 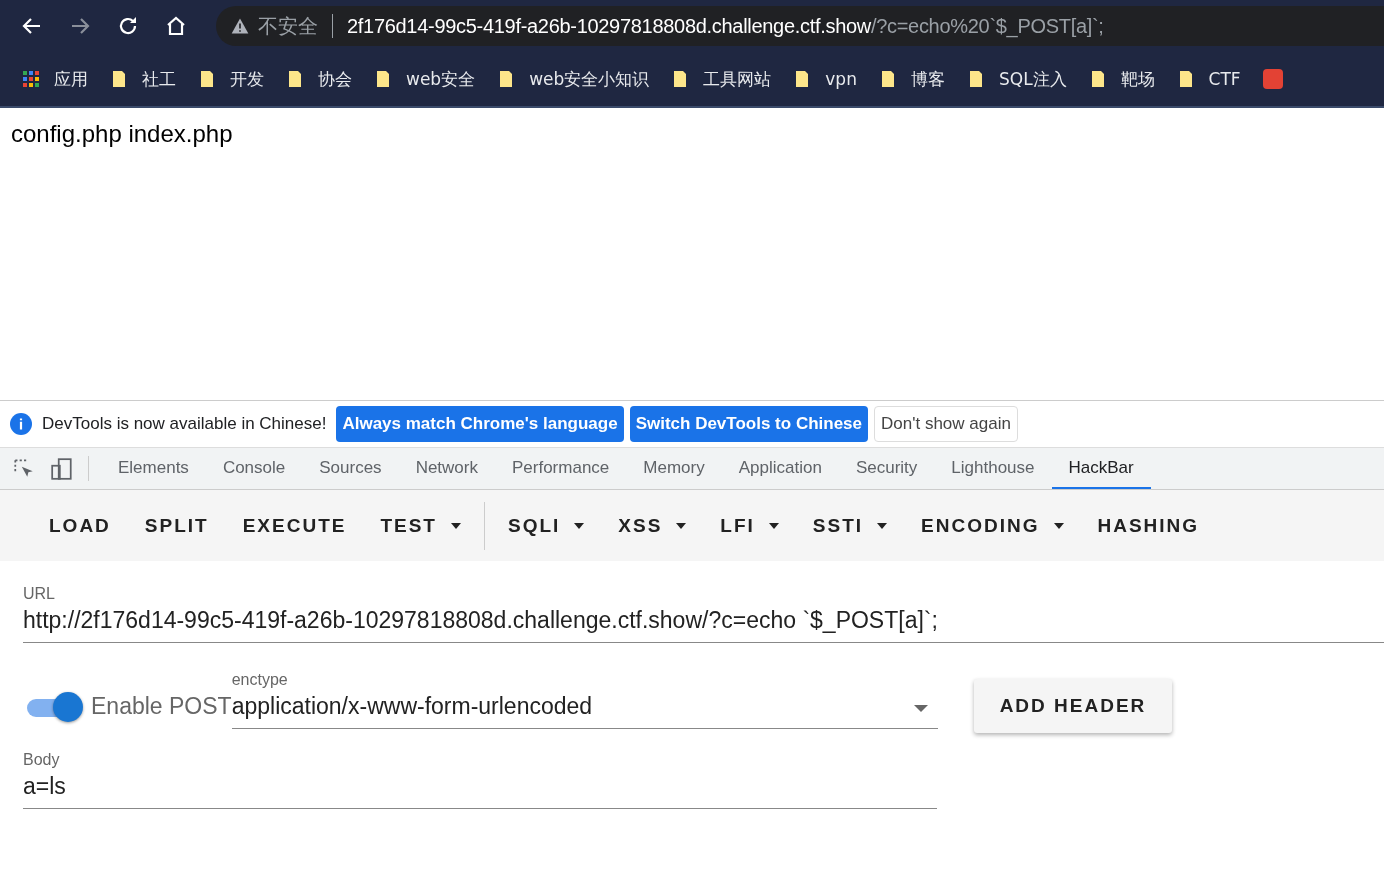 I want to click on toolbar-button: HASHING, so click(x=1148, y=525).